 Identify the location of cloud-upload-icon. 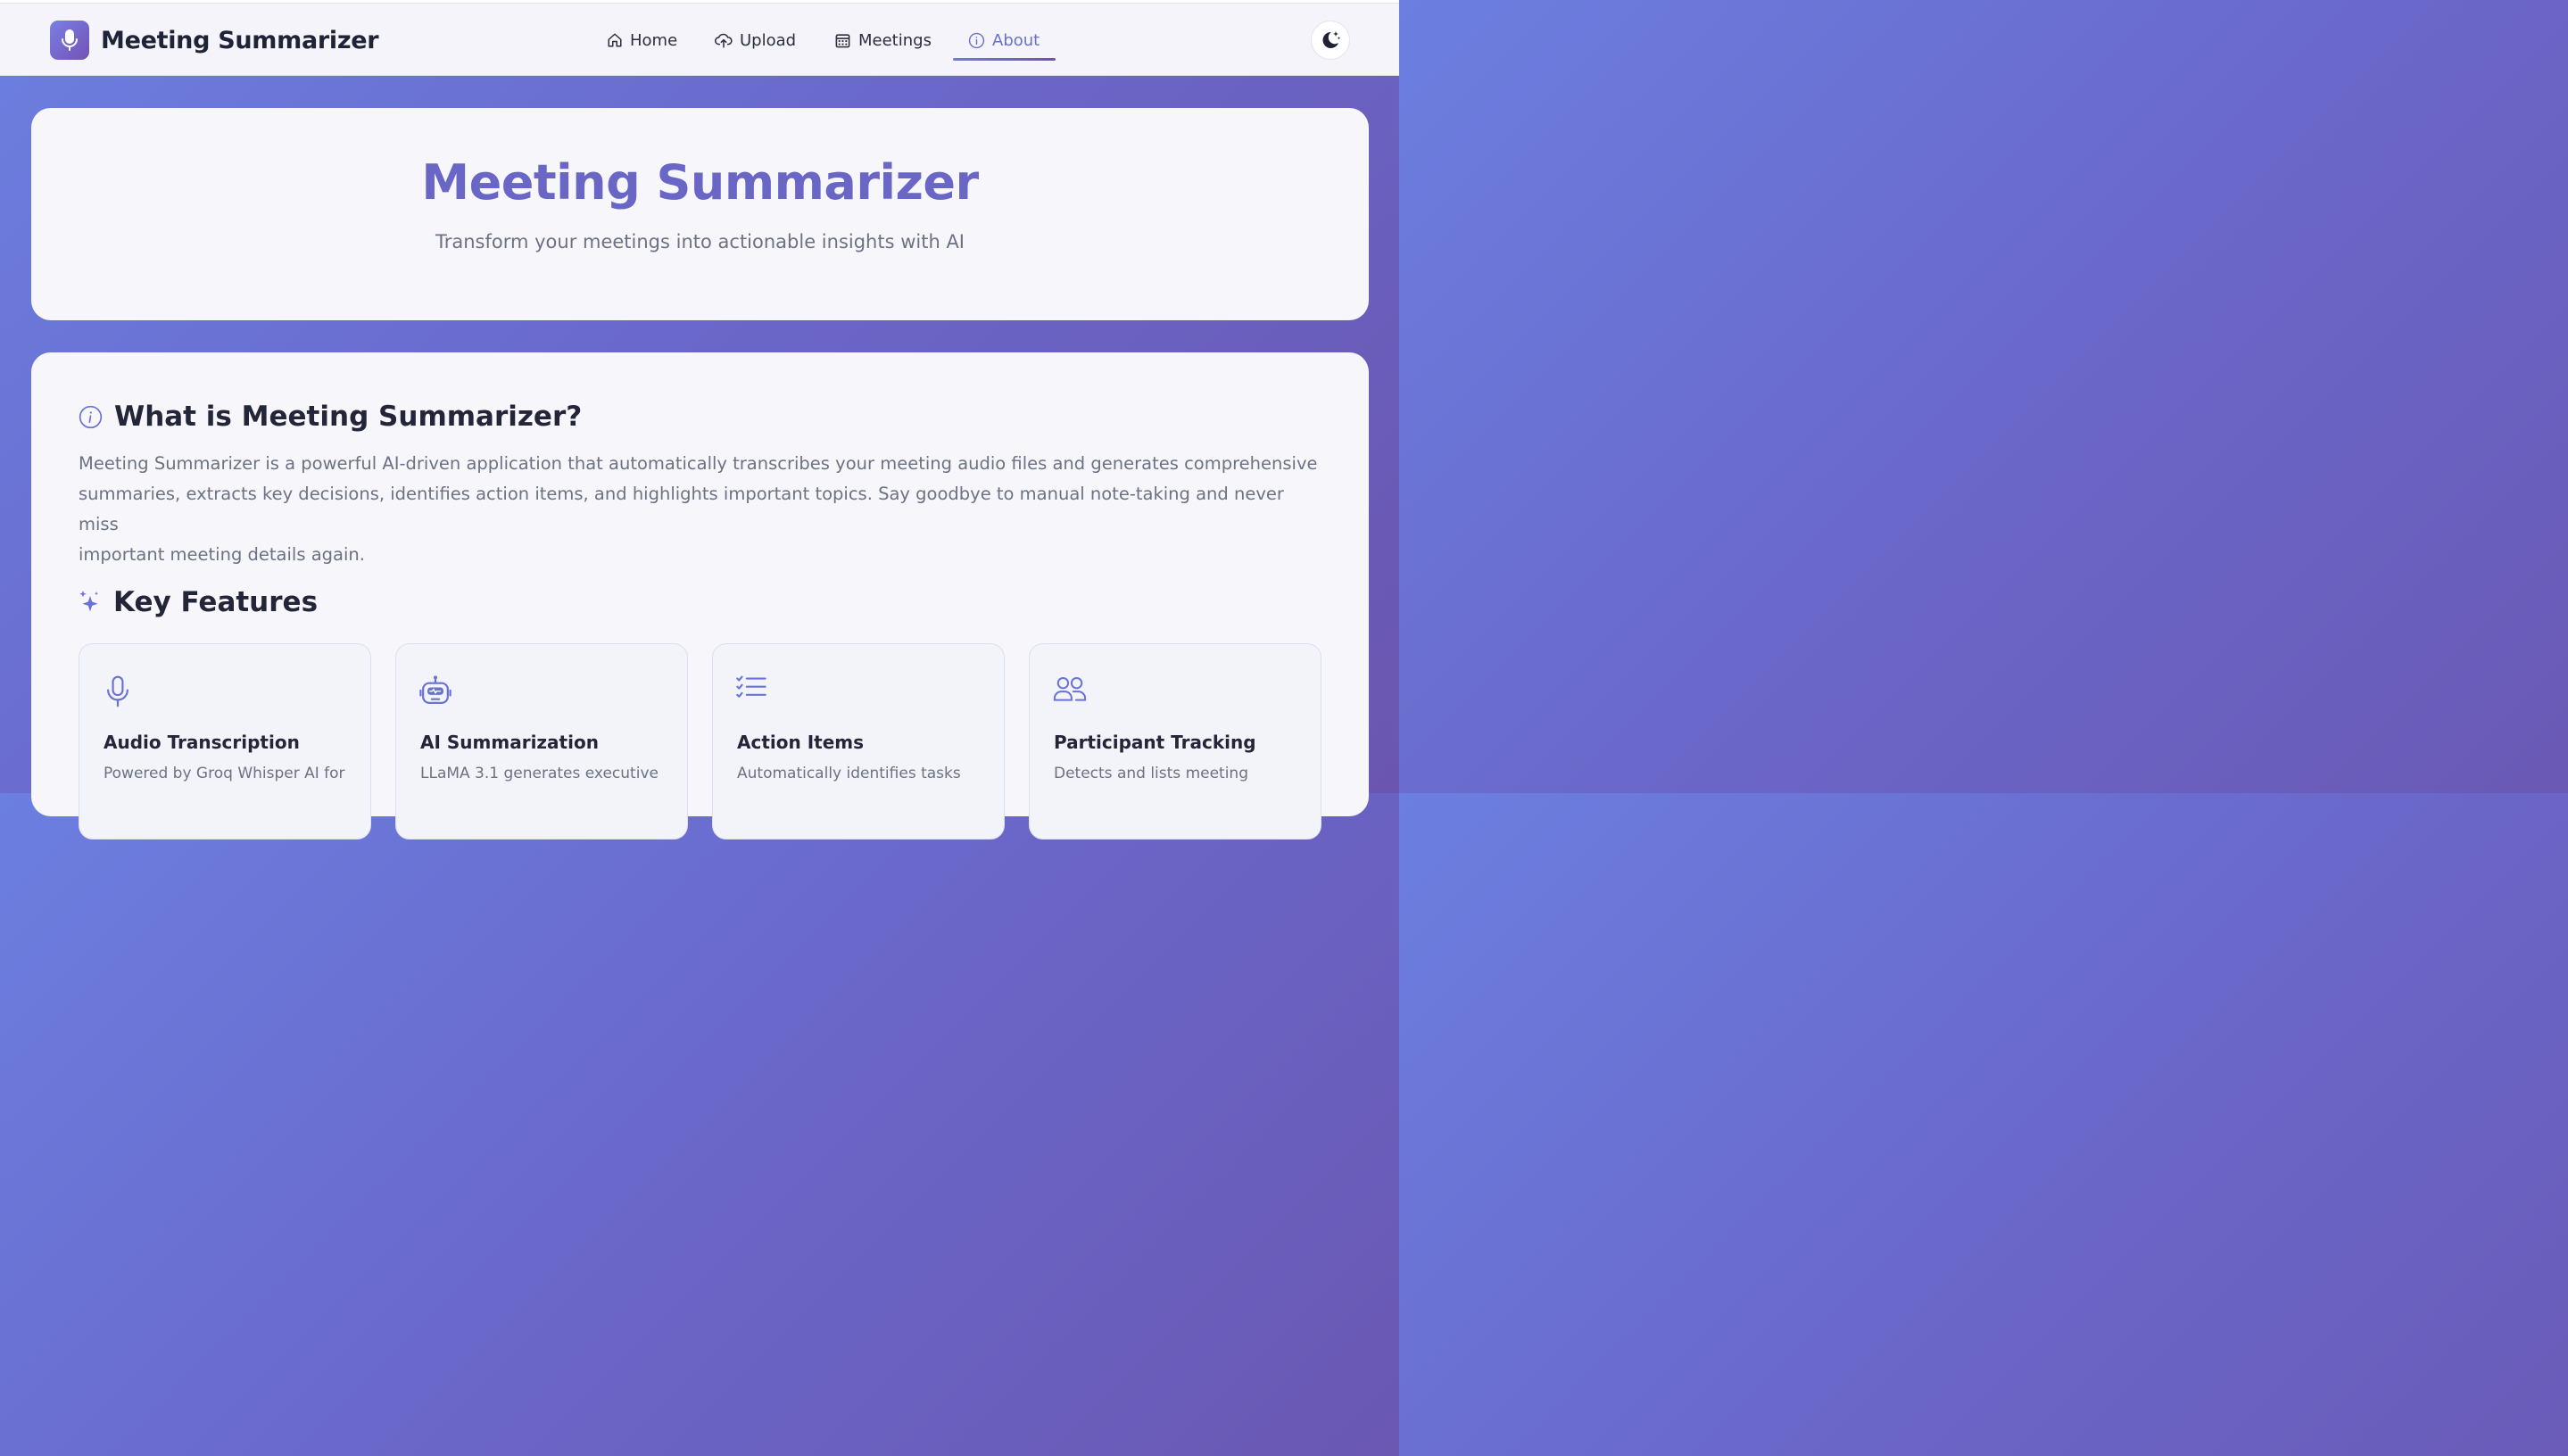
(724, 40).